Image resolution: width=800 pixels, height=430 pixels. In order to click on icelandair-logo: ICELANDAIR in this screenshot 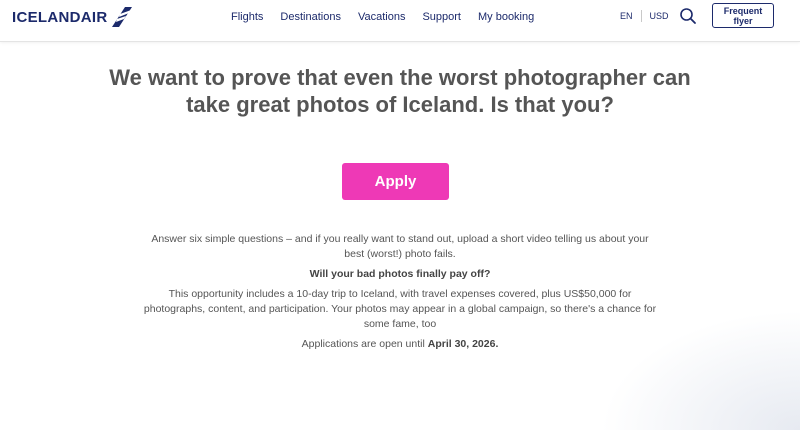, I will do `click(72, 17)`.